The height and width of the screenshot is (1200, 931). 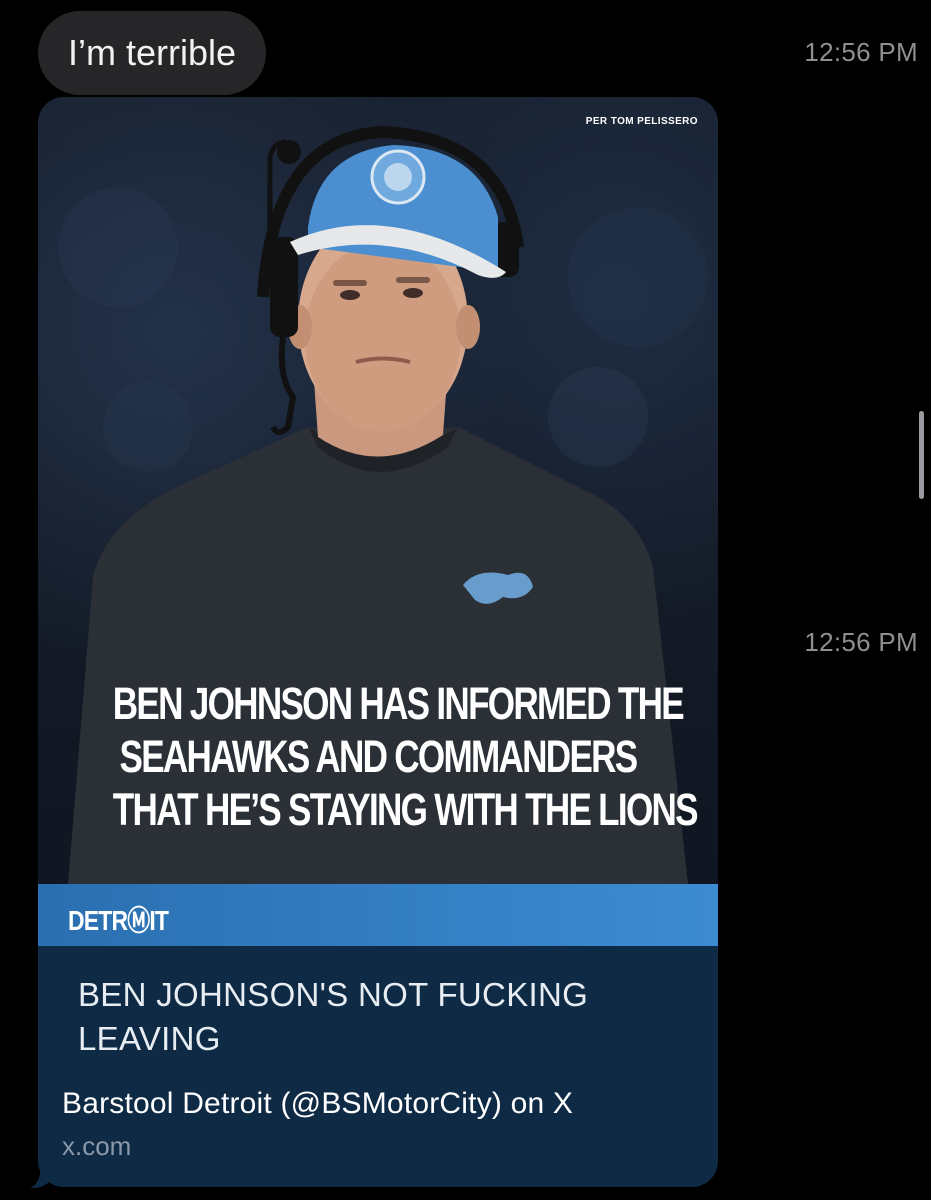 What do you see at coordinates (398, 703) in the screenshot?
I see `headline-line: BEN JOHNSON HAS INFORMED THE` at bounding box center [398, 703].